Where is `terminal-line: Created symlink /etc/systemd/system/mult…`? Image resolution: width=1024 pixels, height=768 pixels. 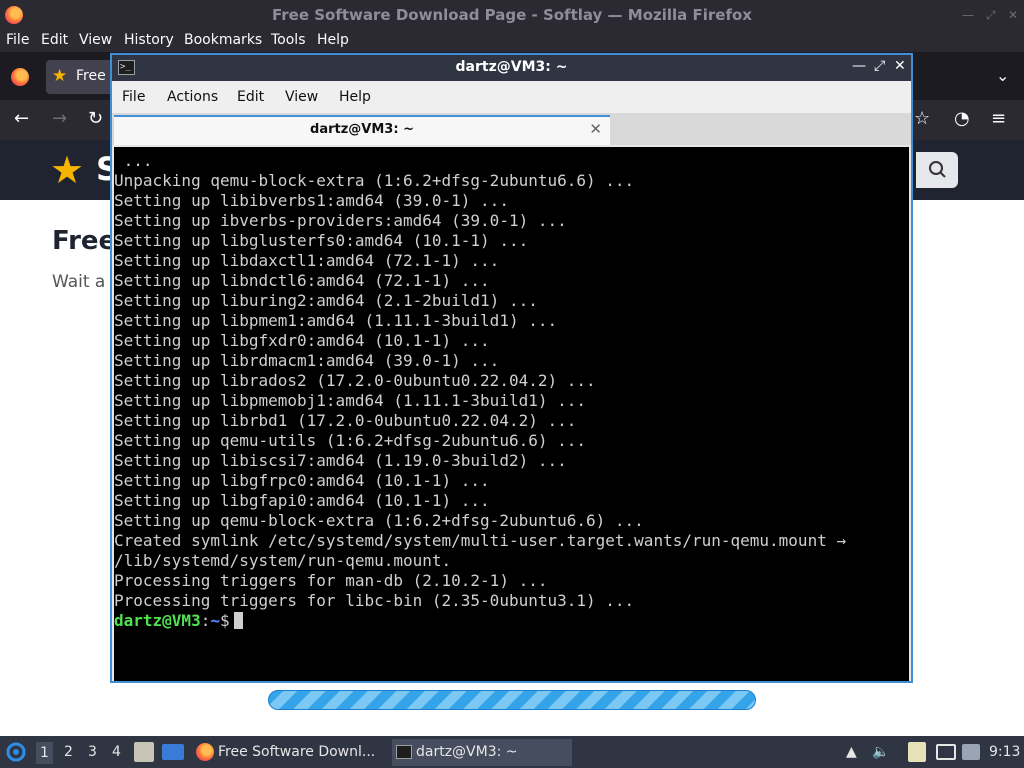 terminal-line: Created symlink /etc/systemd/system/mult… is located at coordinates (480, 540).